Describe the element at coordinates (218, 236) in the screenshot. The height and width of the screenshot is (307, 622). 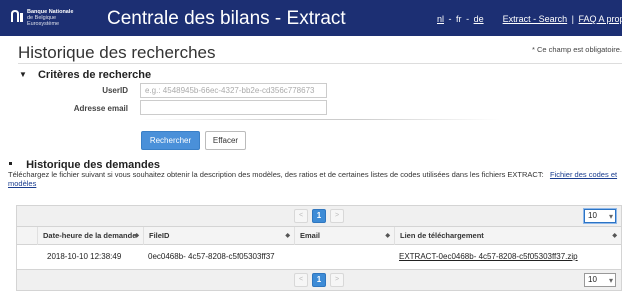
I see `col-header-fileid: FileID ◆` at that location.